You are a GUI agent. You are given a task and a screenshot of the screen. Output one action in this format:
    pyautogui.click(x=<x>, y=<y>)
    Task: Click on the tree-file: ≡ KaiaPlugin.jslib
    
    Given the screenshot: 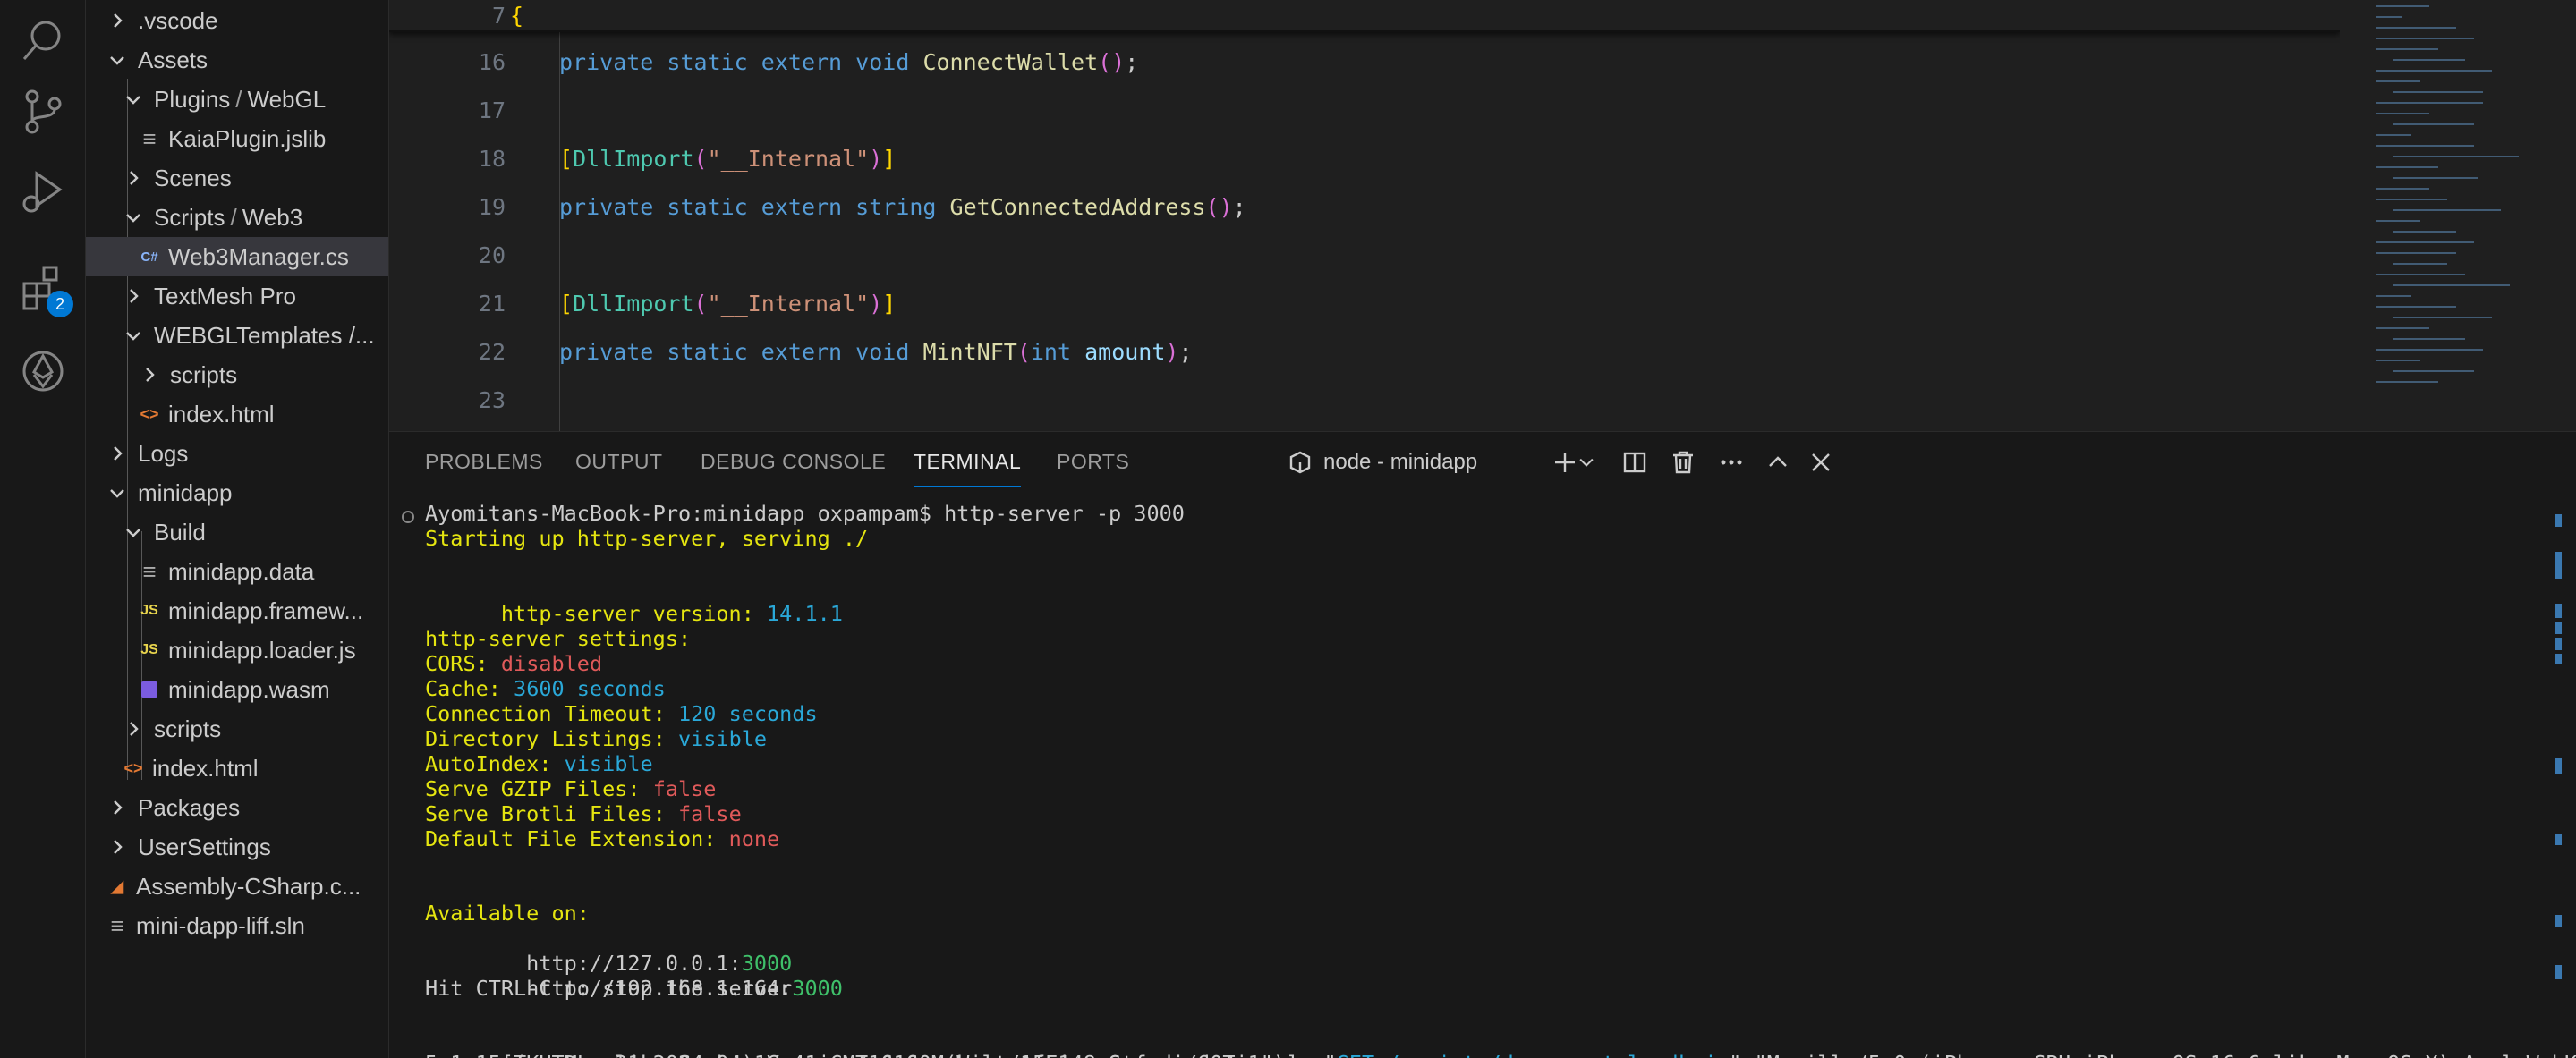 What is the action you would take?
    pyautogui.click(x=237, y=138)
    